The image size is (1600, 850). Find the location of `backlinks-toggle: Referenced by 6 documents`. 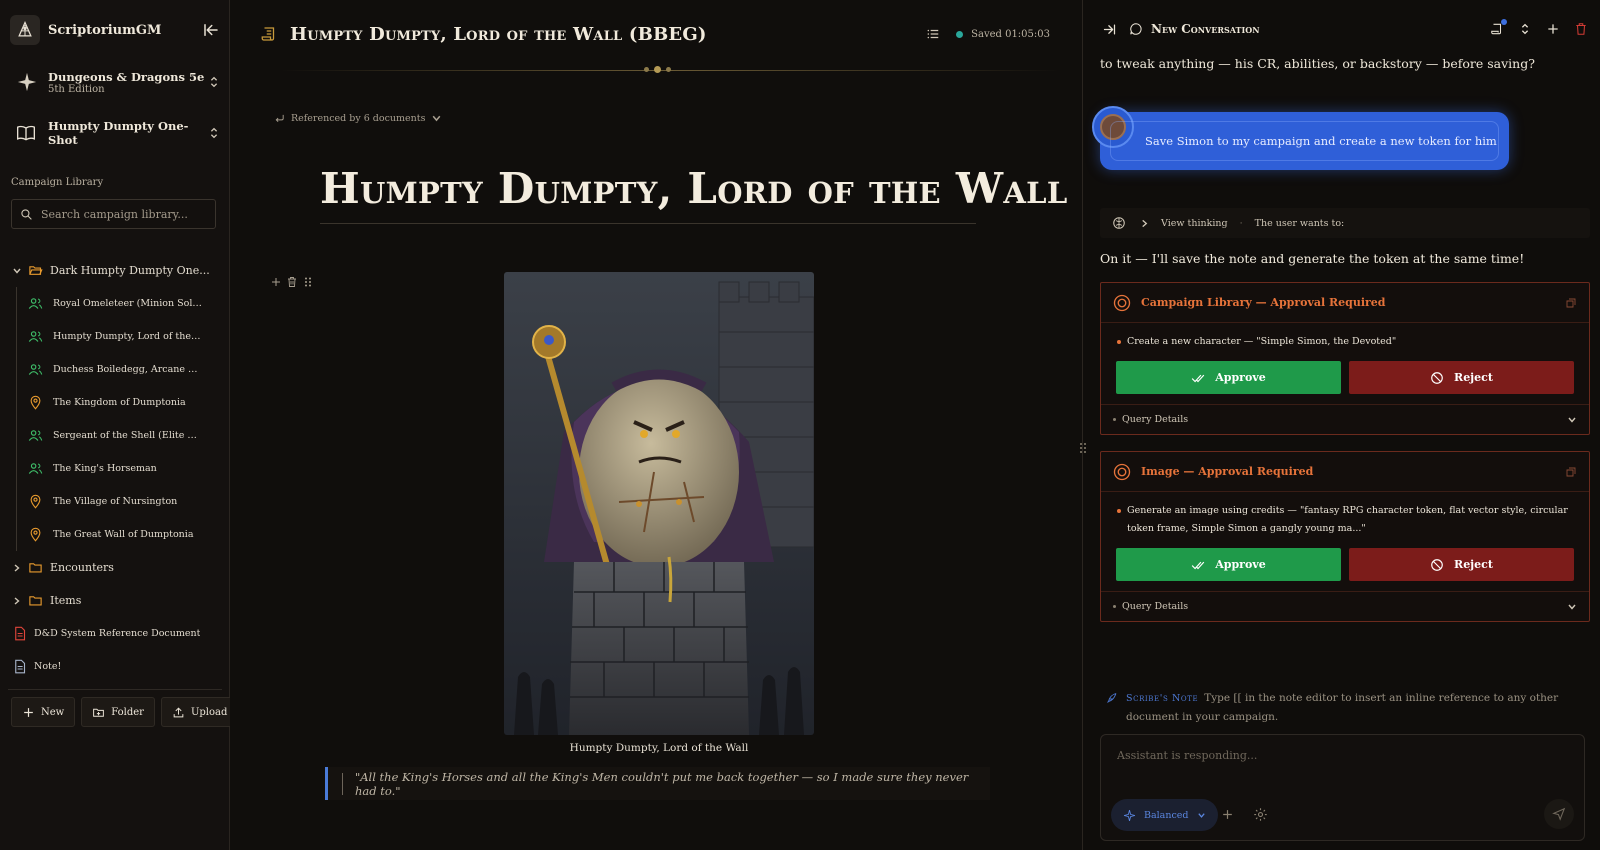

backlinks-toggle: Referenced by 6 documents is located at coordinates (358, 118).